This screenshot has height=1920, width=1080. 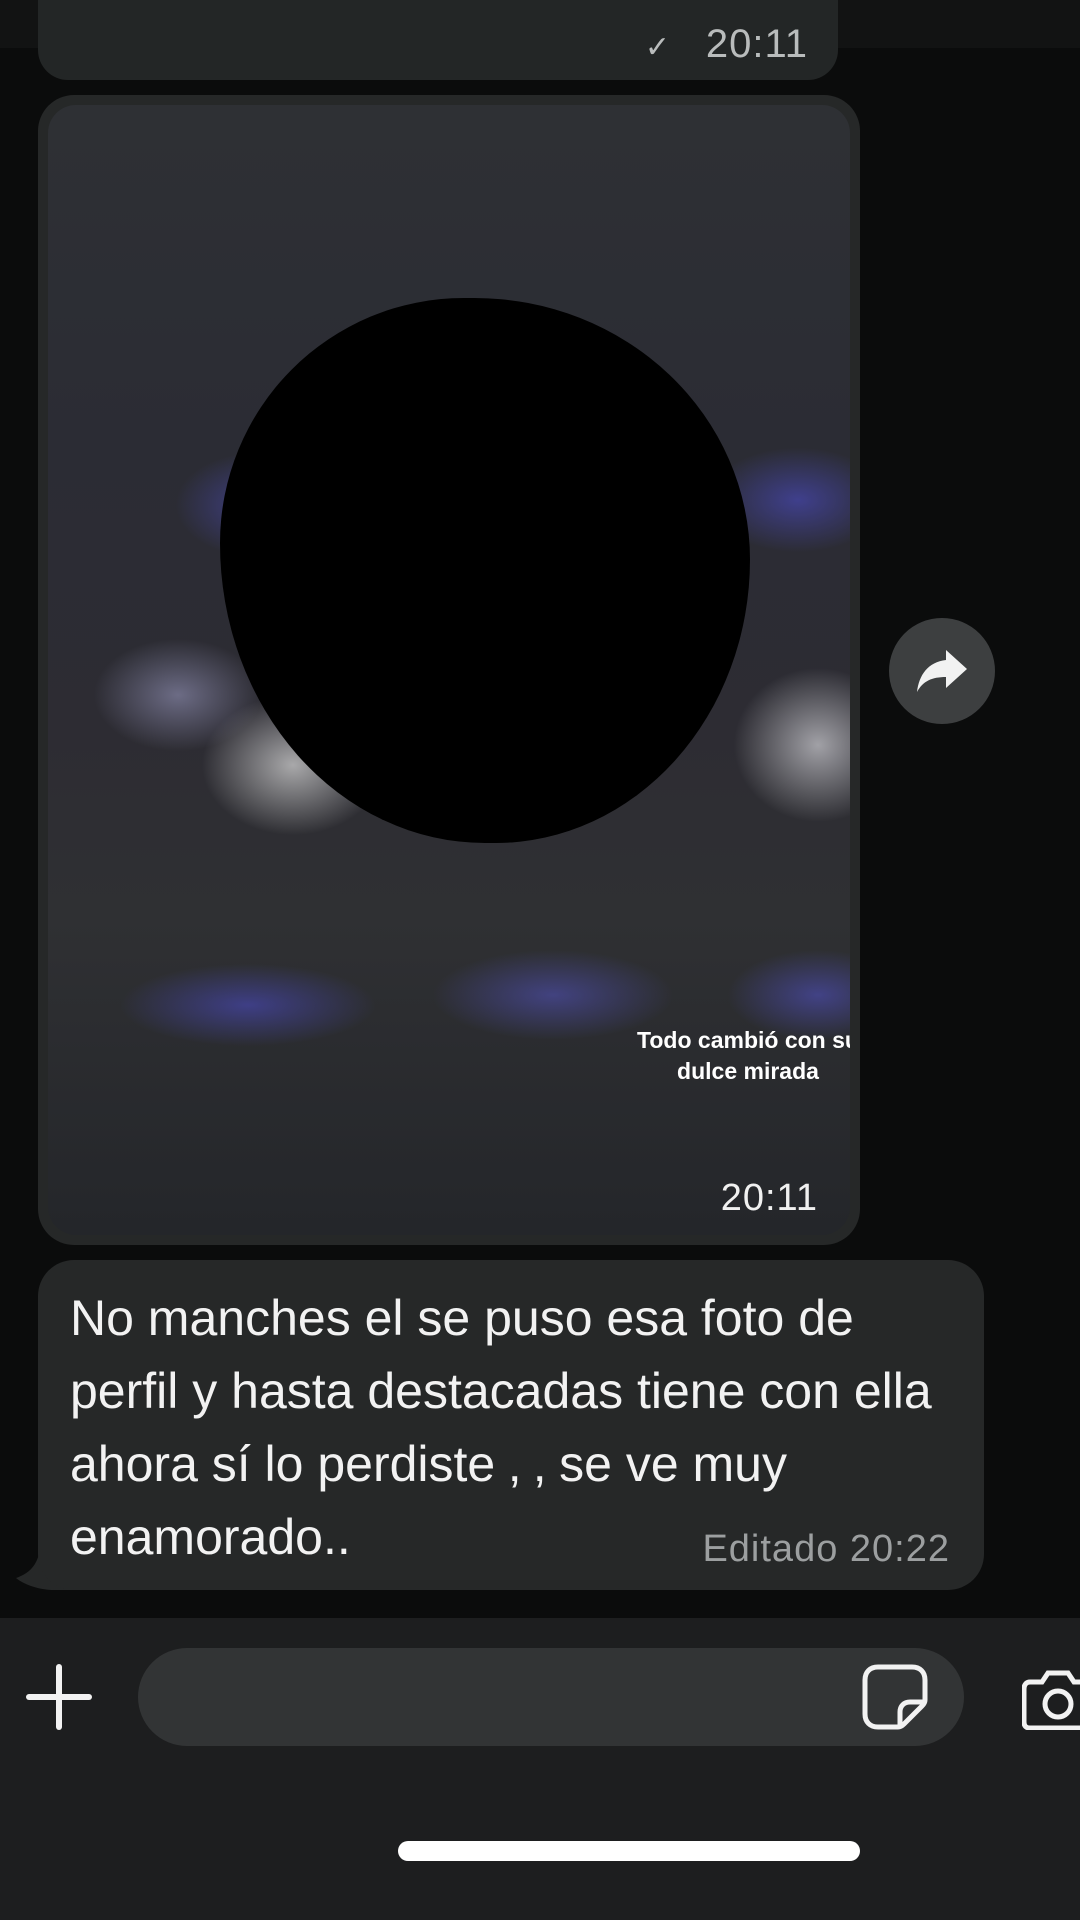 I want to click on forward-button, so click(x=942, y=671).